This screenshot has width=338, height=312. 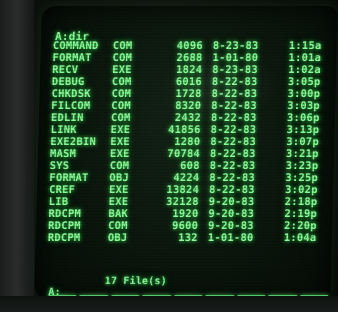 What do you see at coordinates (118, 214) in the screenshot?
I see `file-extension: BAK` at bounding box center [118, 214].